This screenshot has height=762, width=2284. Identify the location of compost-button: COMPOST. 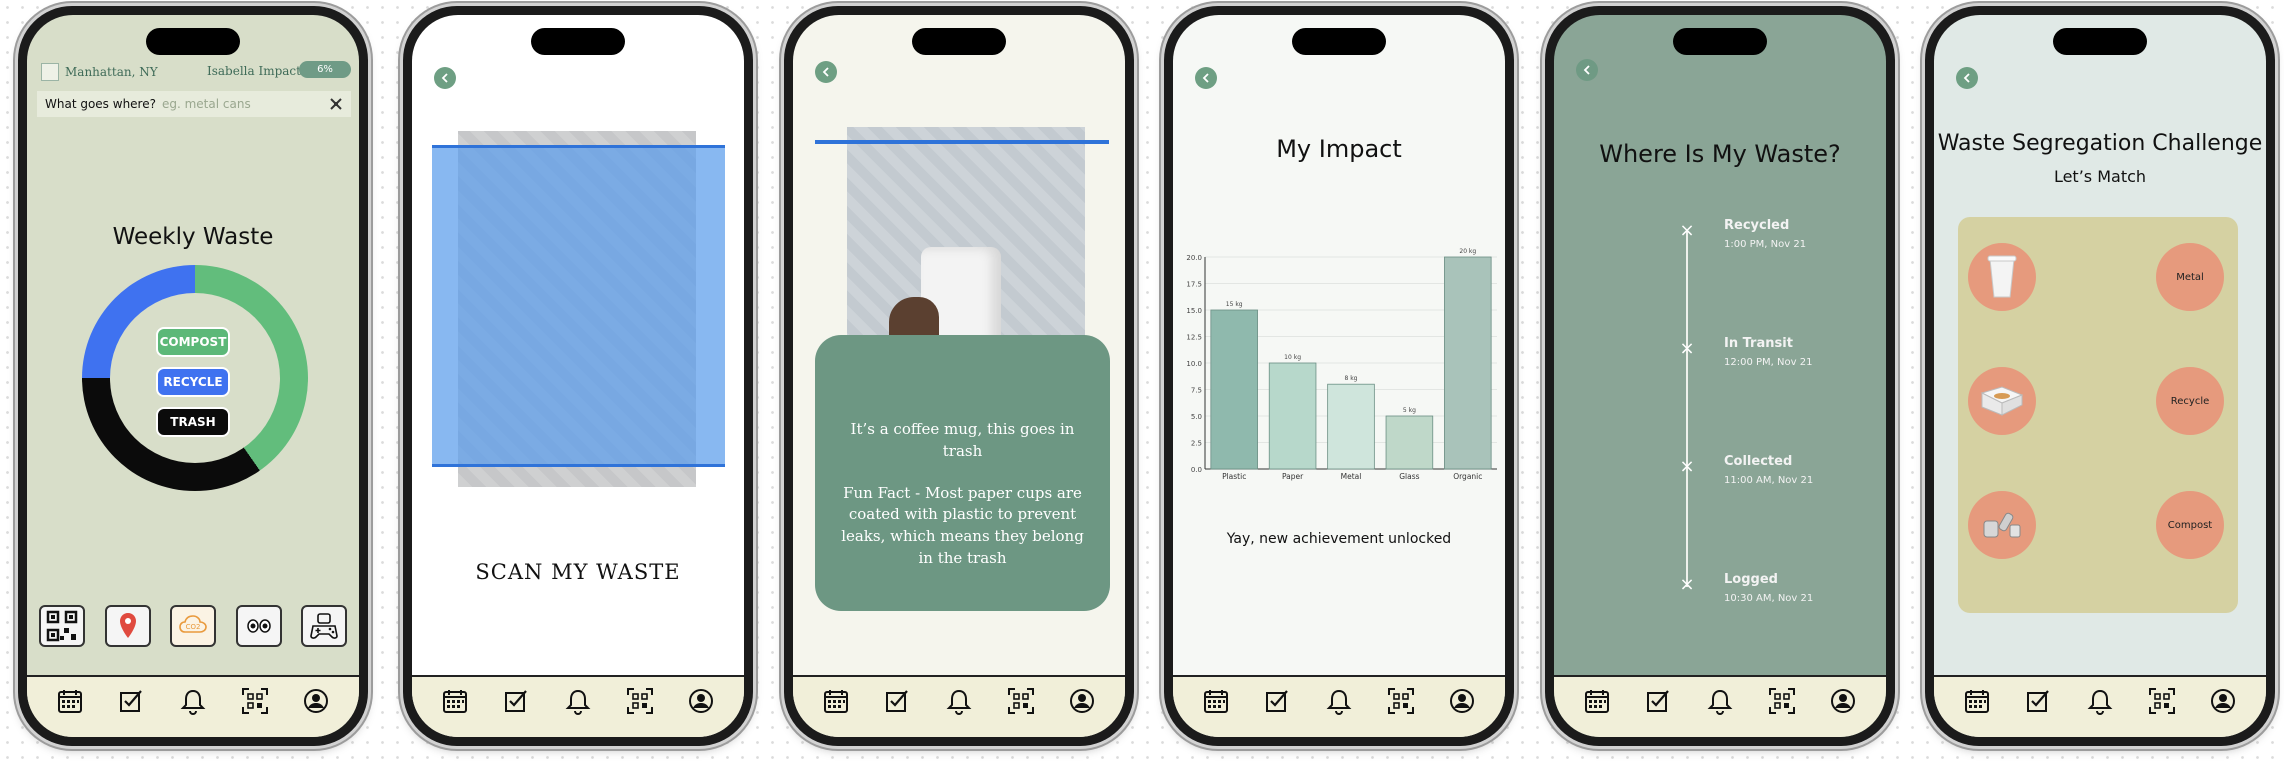
(193, 342).